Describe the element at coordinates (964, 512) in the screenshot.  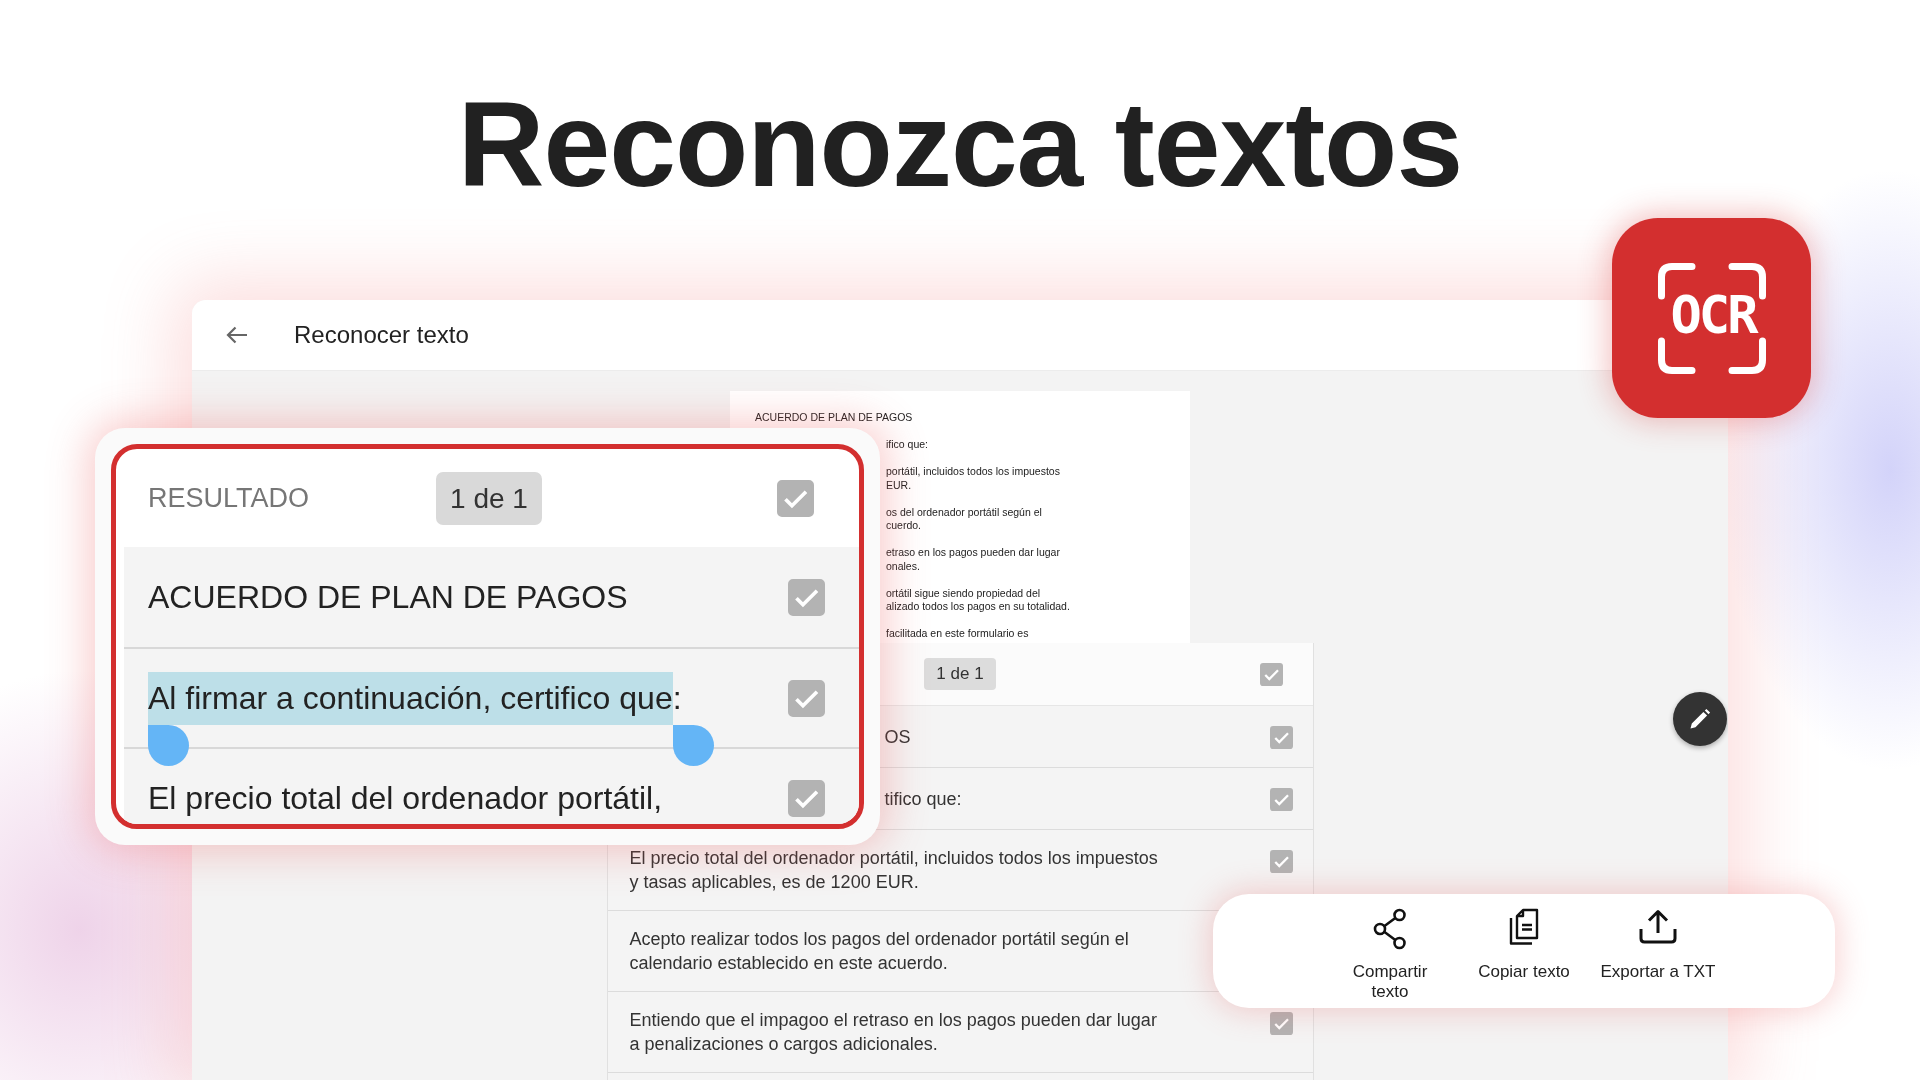
I see `document-line: os del ordenador portátil según el` at that location.